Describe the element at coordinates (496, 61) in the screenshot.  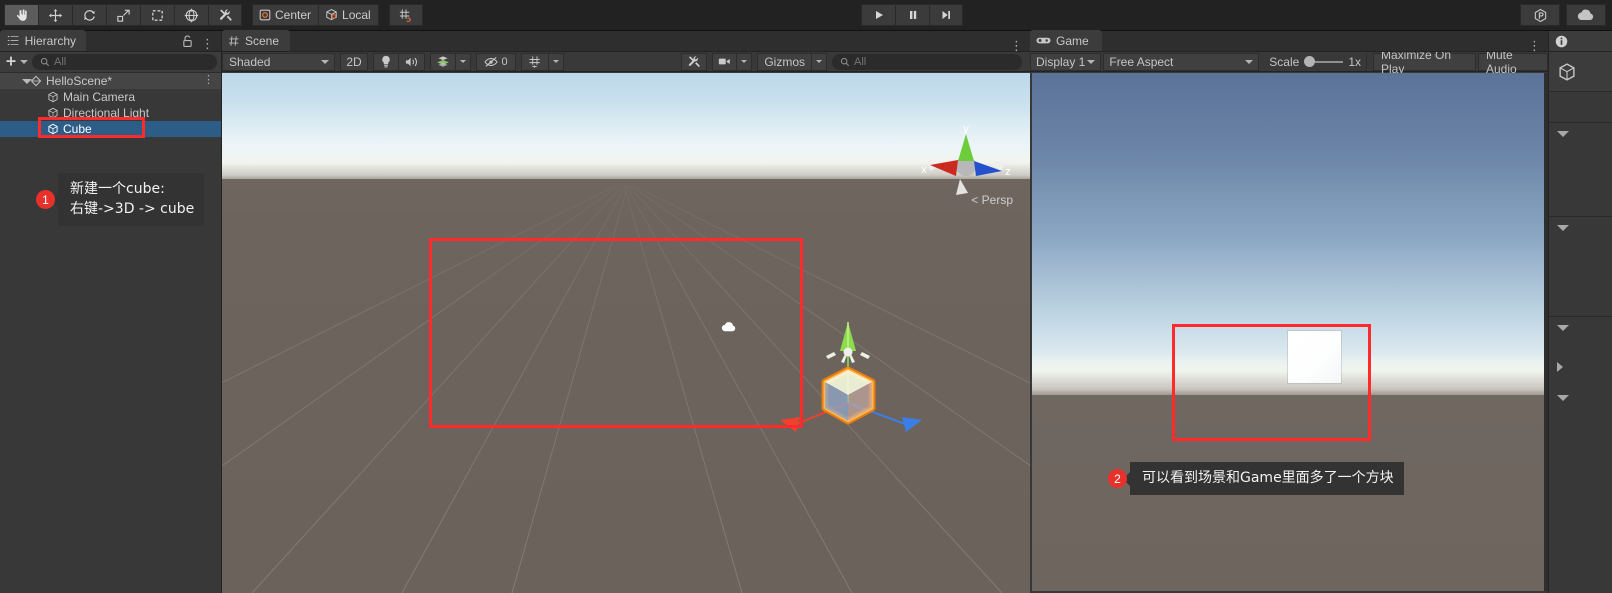
I see `scene-visibility-button: 0` at that location.